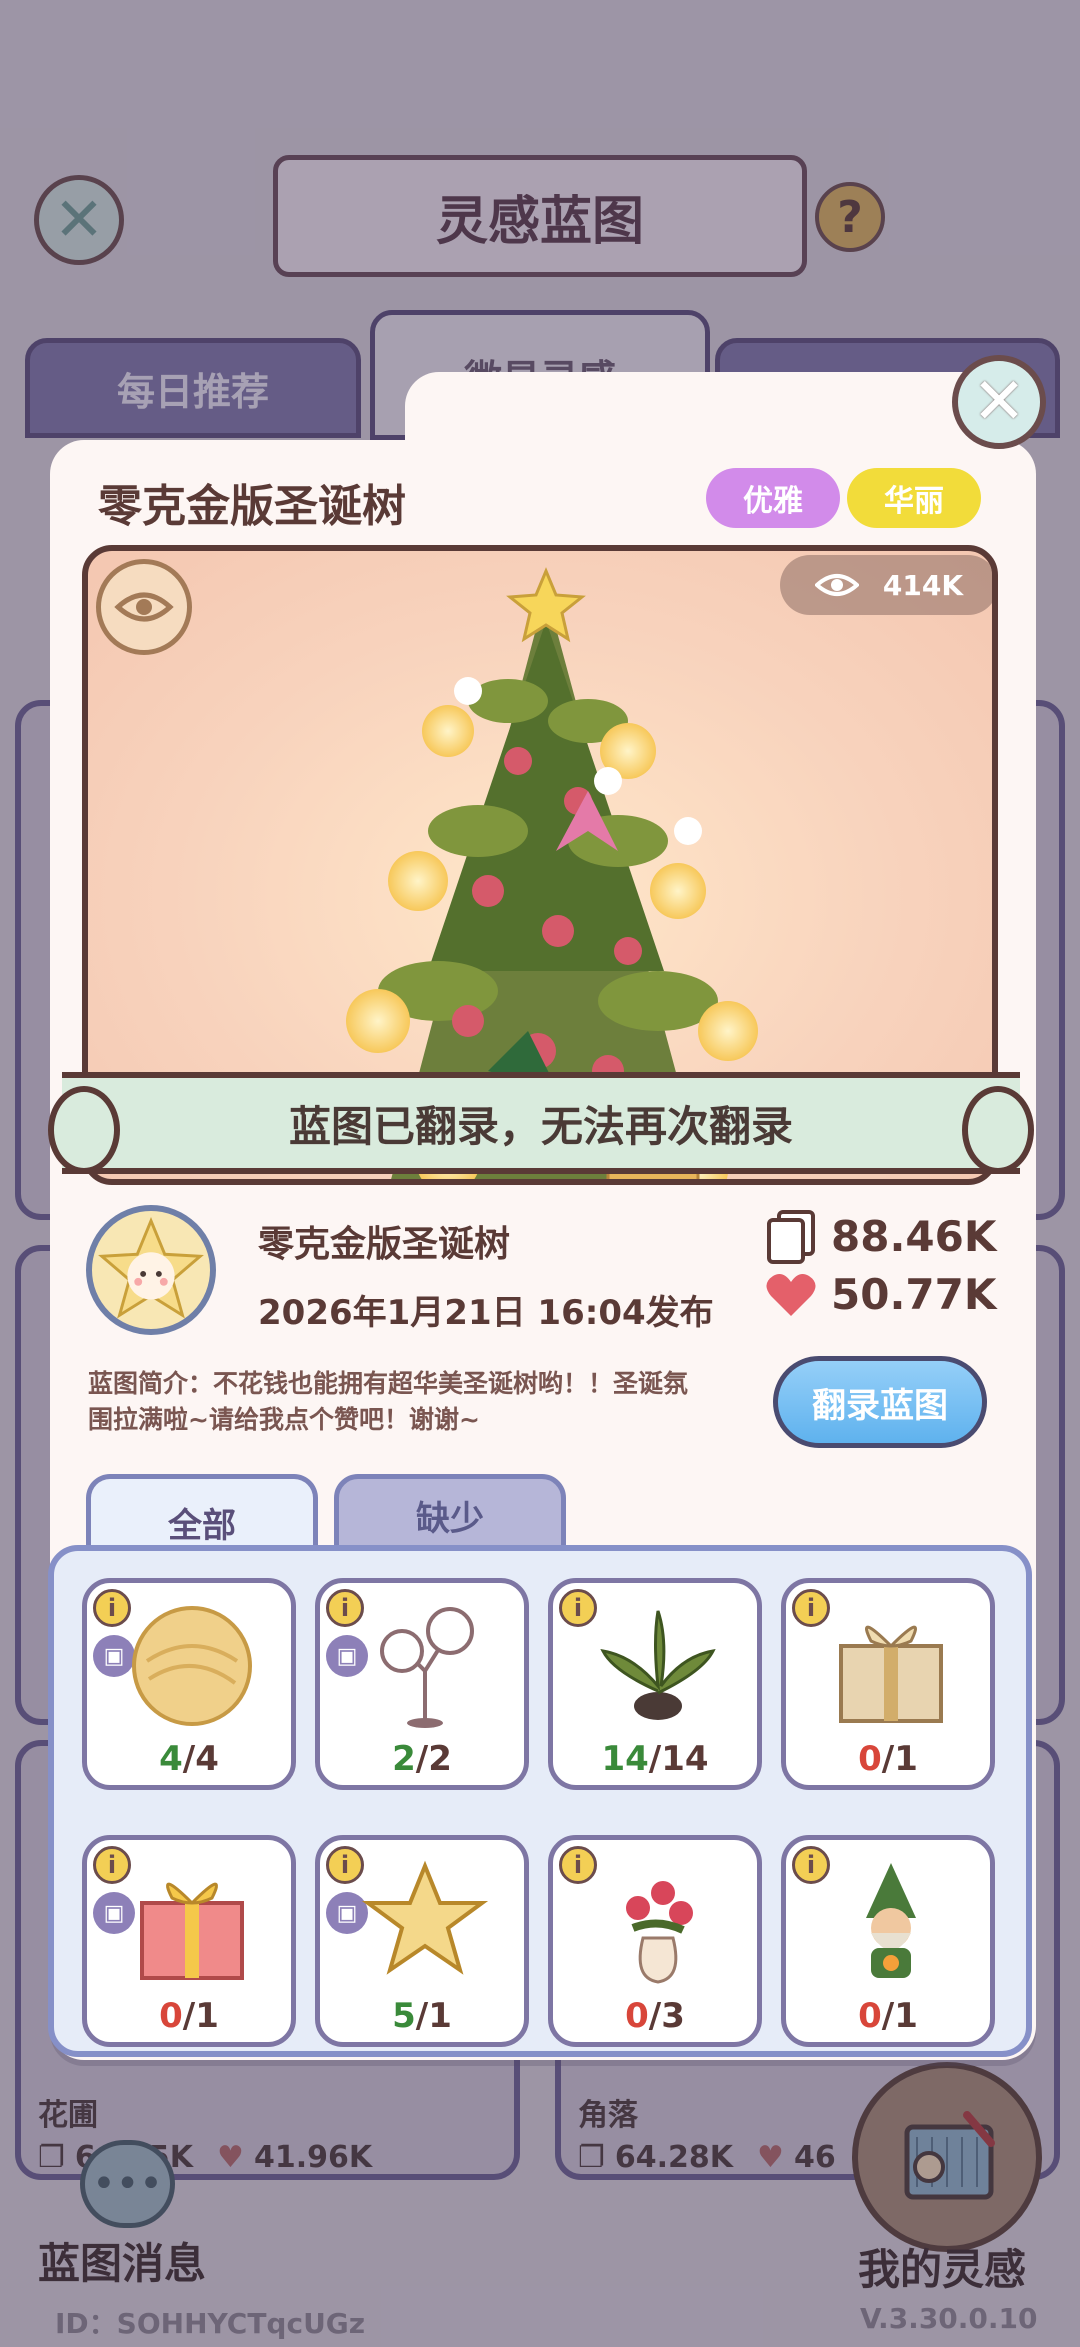  I want to click on gift-box-icon, so click(891, 1666).